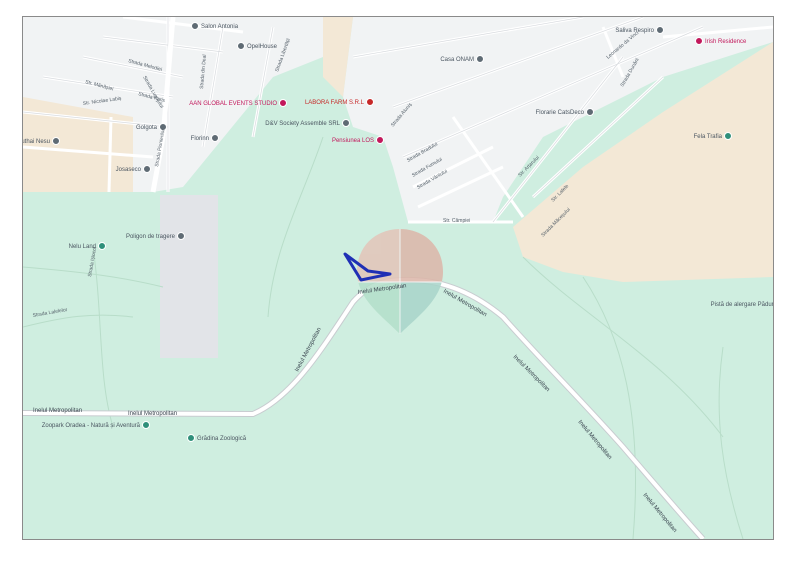 The width and height of the screenshot is (796, 563). Describe the element at coordinates (302, 124) in the screenshot. I see `poi-label: D&V Society Assemble SRL` at that location.